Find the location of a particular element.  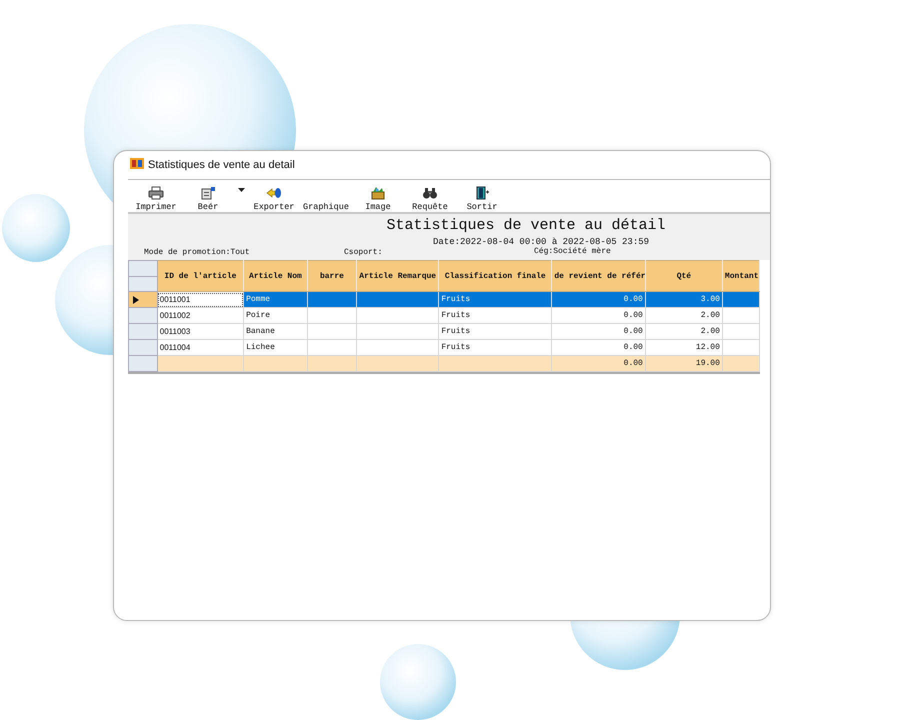

toolbar-button: Requête is located at coordinates (430, 198).